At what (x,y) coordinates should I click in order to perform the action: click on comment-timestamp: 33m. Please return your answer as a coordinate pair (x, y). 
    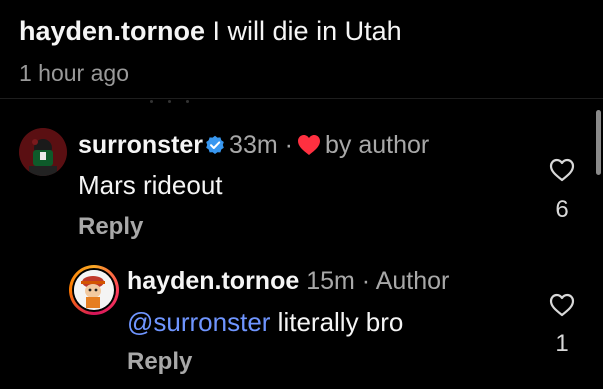
    Looking at the image, I should click on (253, 145).